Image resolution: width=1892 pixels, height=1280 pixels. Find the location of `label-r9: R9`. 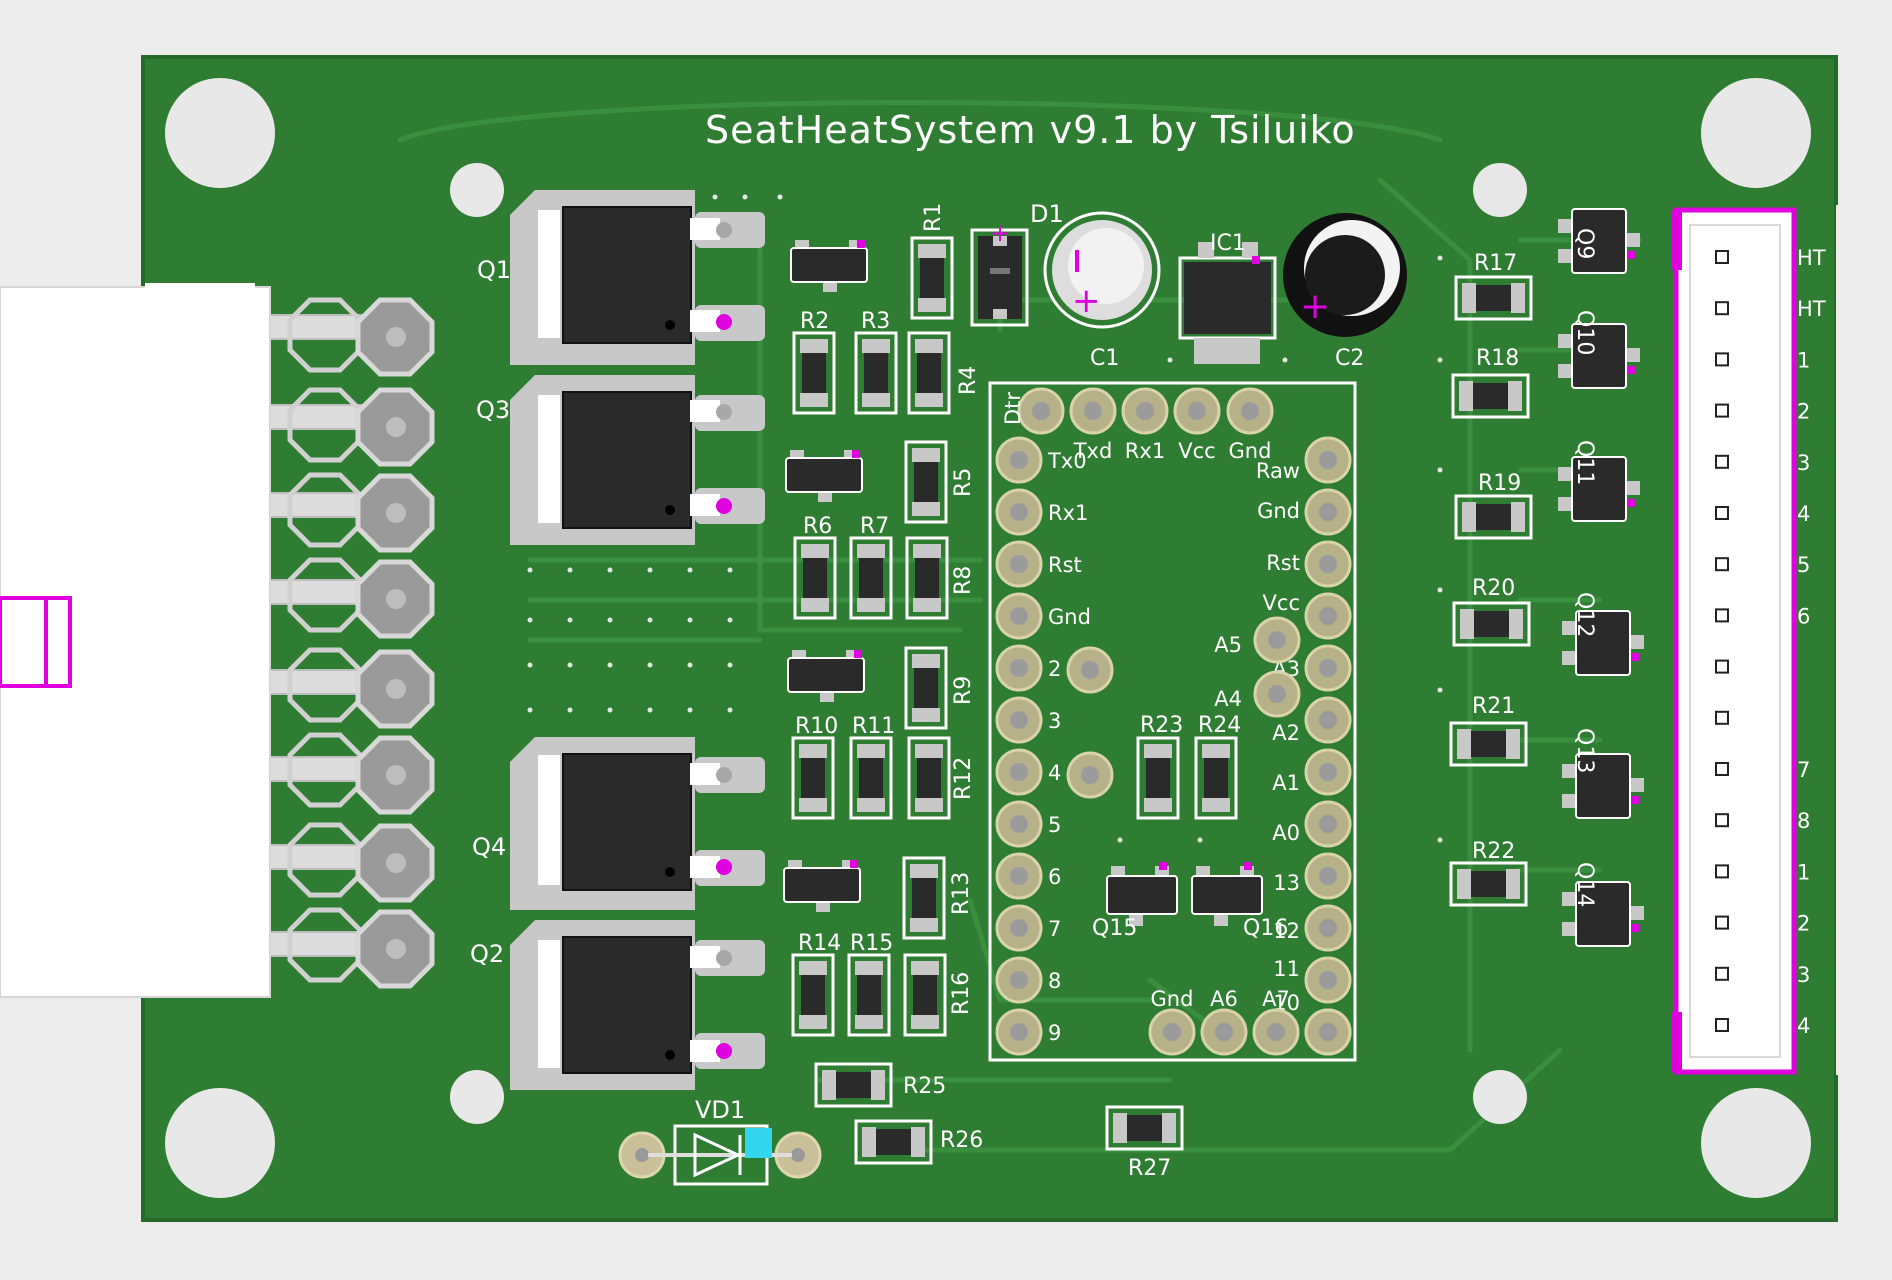

label-r9: R9 is located at coordinates (963, 690).